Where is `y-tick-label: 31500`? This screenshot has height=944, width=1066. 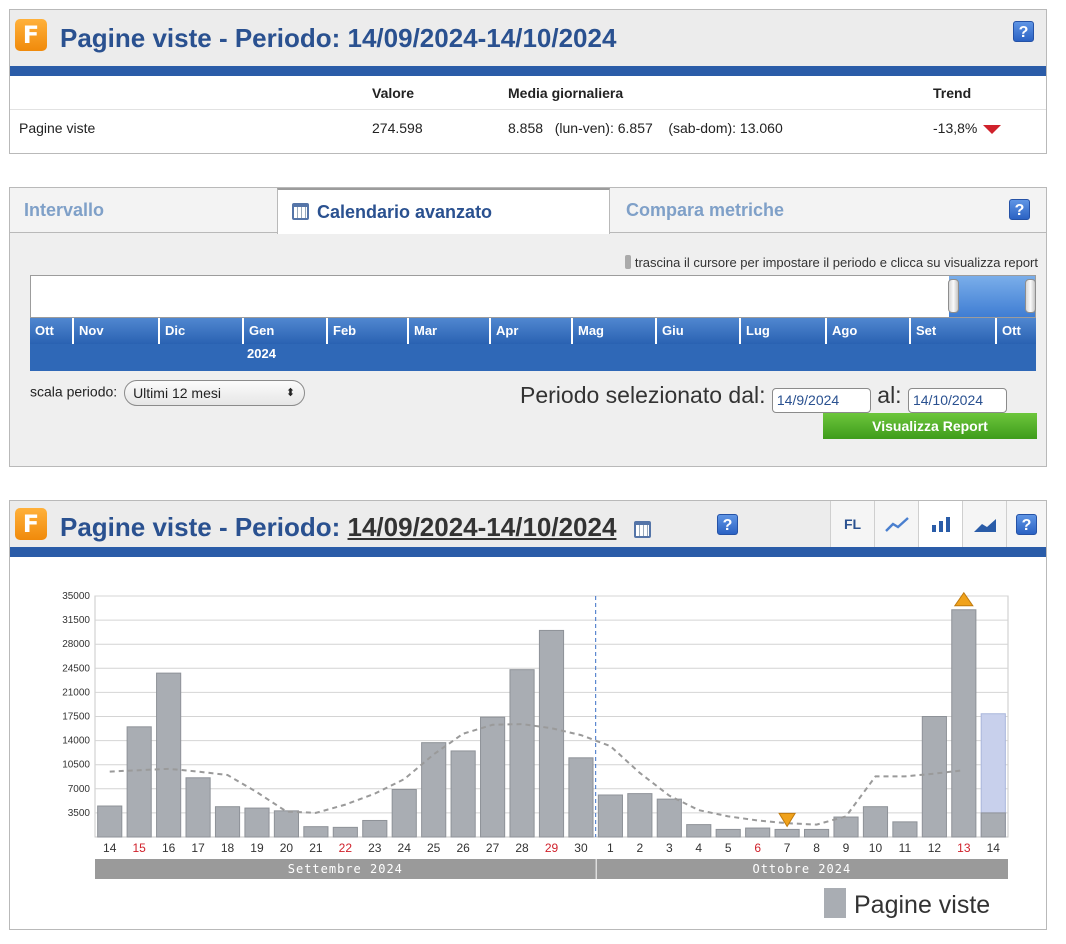 y-tick-label: 31500 is located at coordinates (76, 620).